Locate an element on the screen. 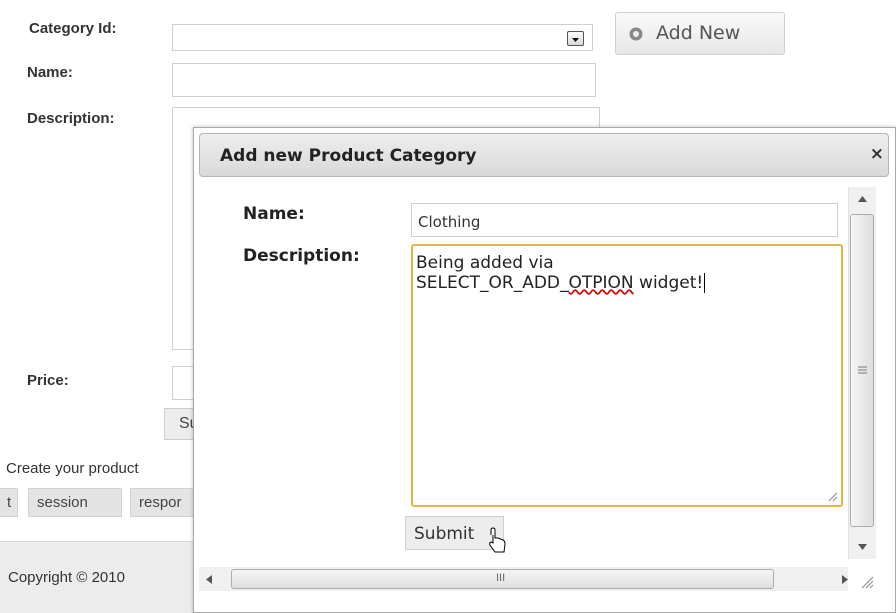  vertical-scroll-thumb is located at coordinates (862, 370).